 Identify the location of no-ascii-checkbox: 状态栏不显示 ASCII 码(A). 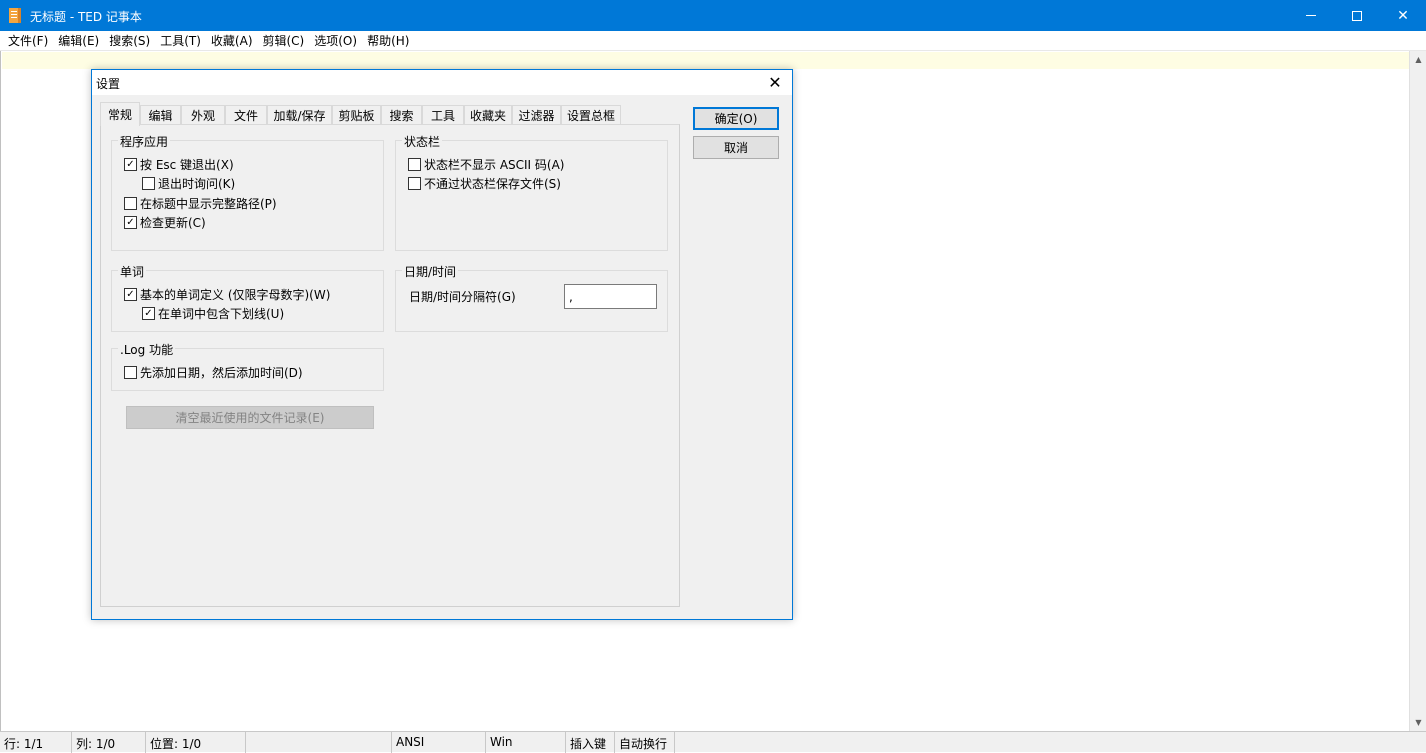
(486, 164).